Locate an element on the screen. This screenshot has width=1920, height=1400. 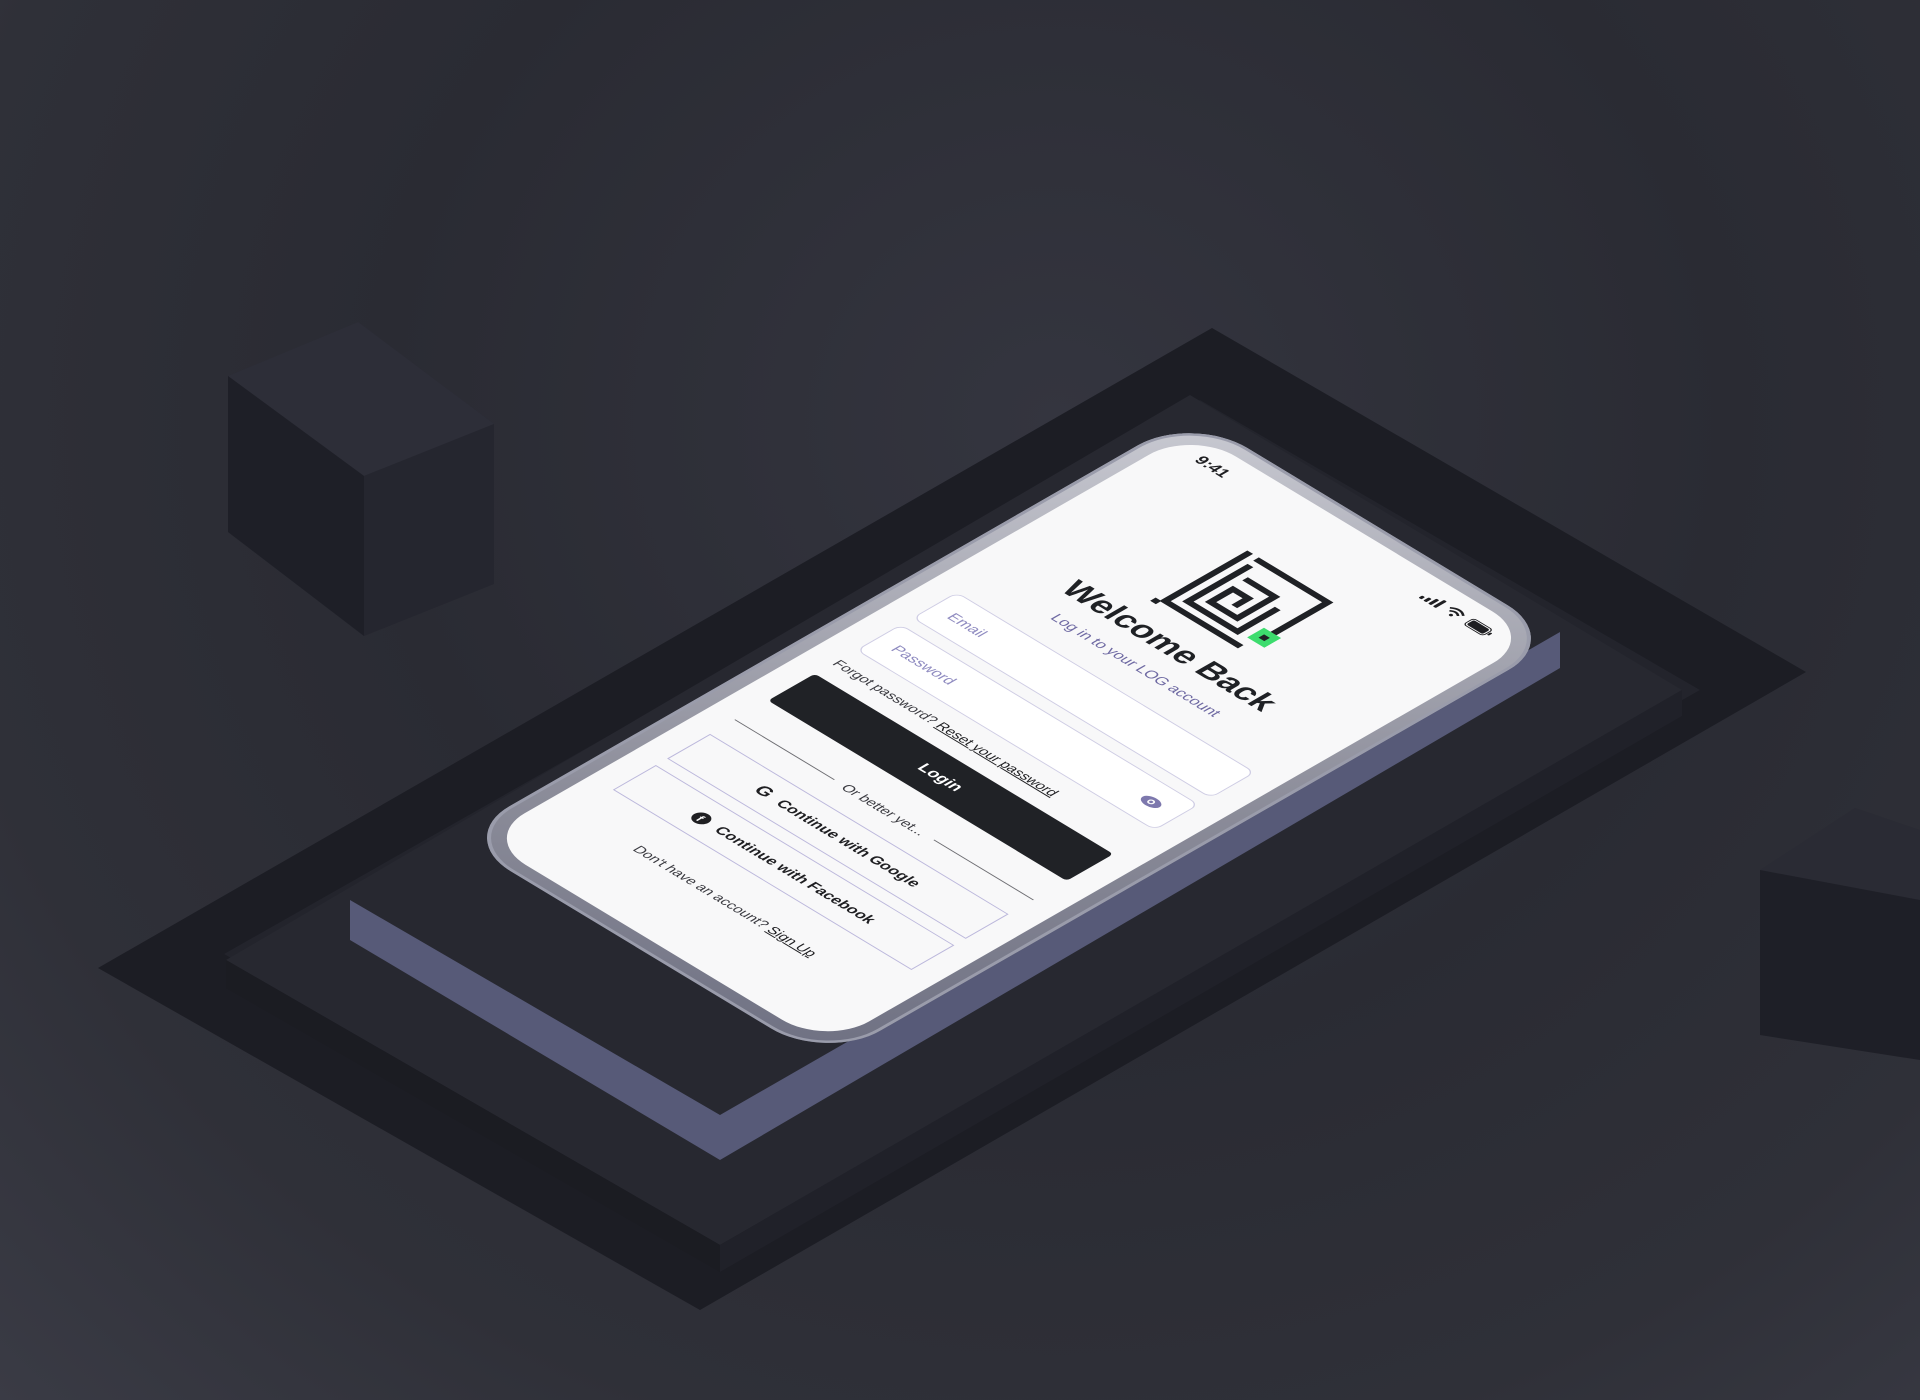
wifi-icon is located at coordinates (1454, 613).